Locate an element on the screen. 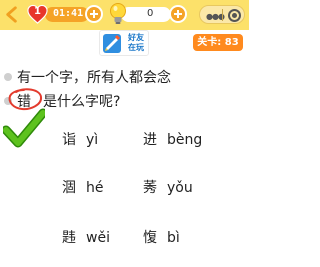 The image size is (320, 267). level-text: 关卡: 83 is located at coordinates (218, 42).